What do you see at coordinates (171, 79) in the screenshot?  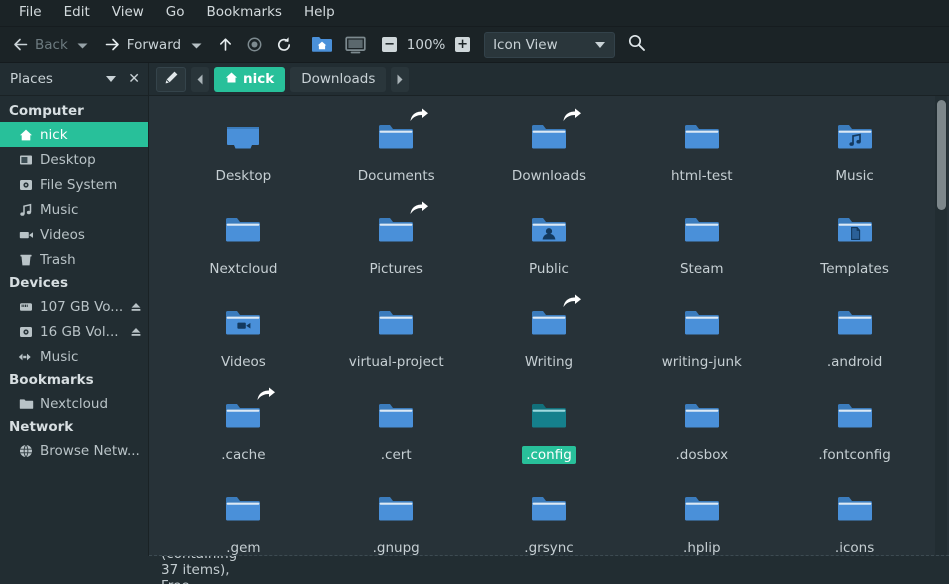 I see `edit-path-button` at bounding box center [171, 79].